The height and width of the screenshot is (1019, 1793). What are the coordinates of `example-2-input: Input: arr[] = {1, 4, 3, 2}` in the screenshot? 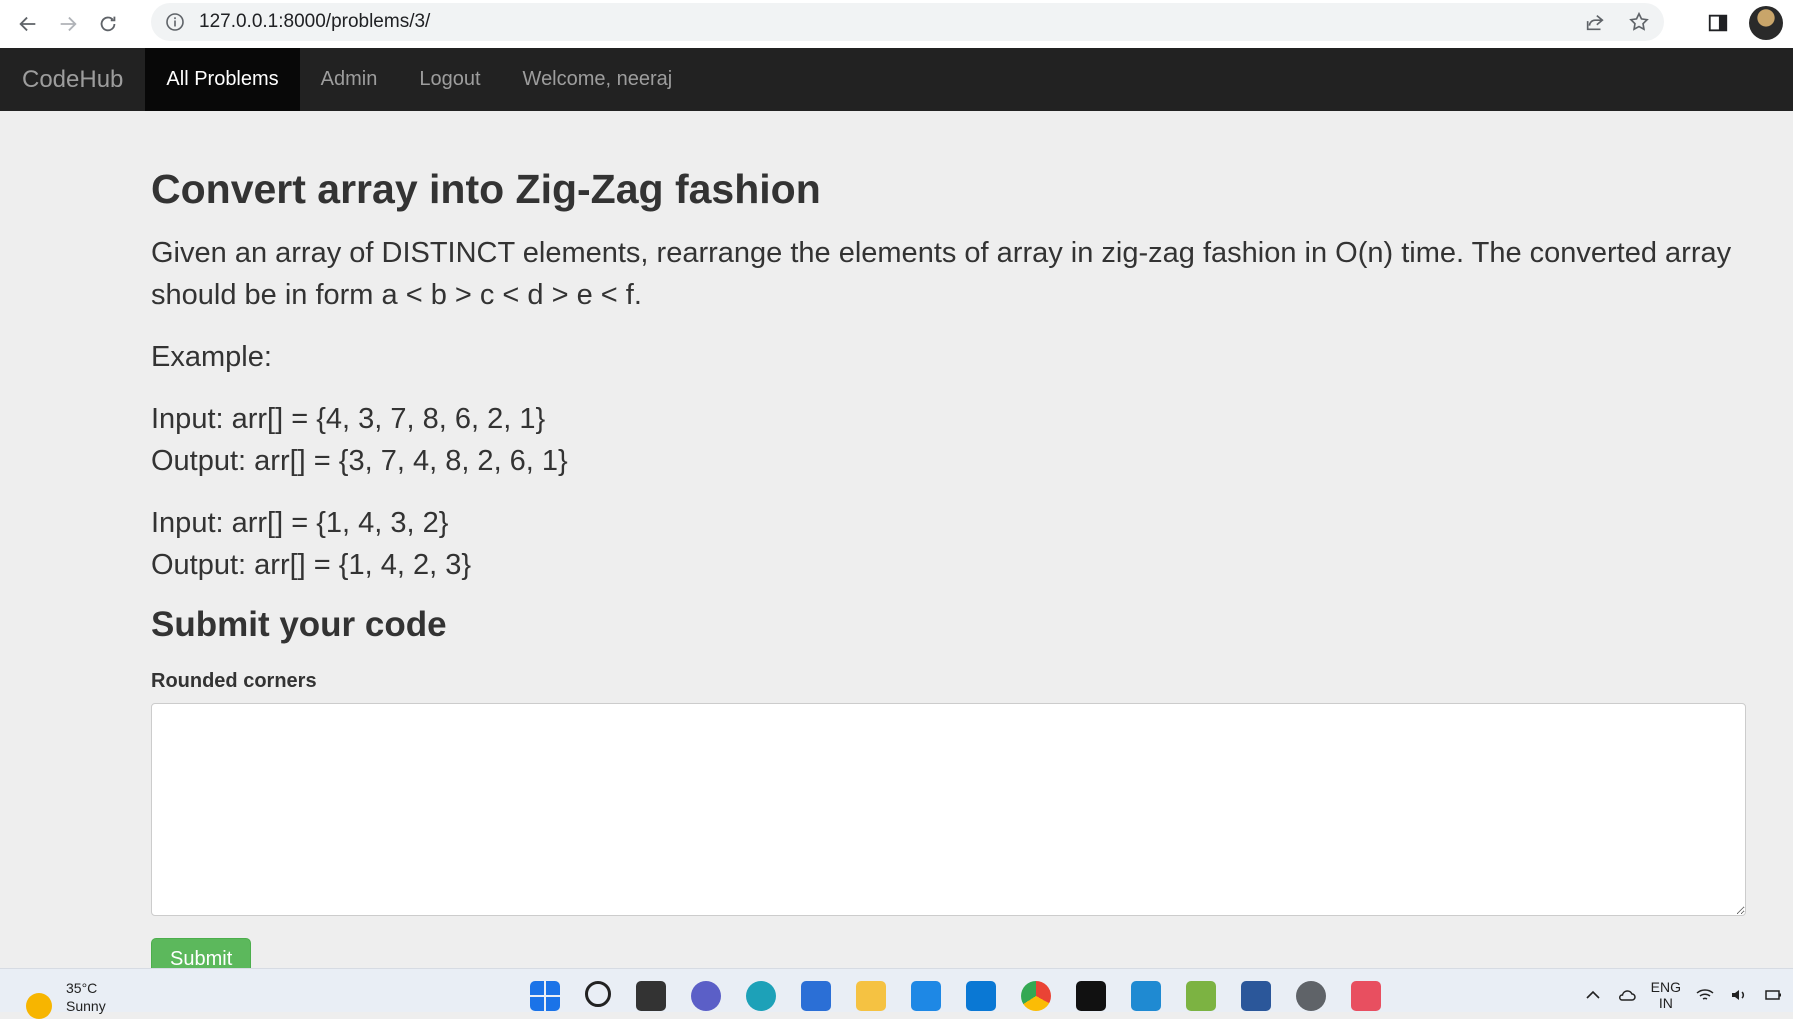 It's located at (300, 523).